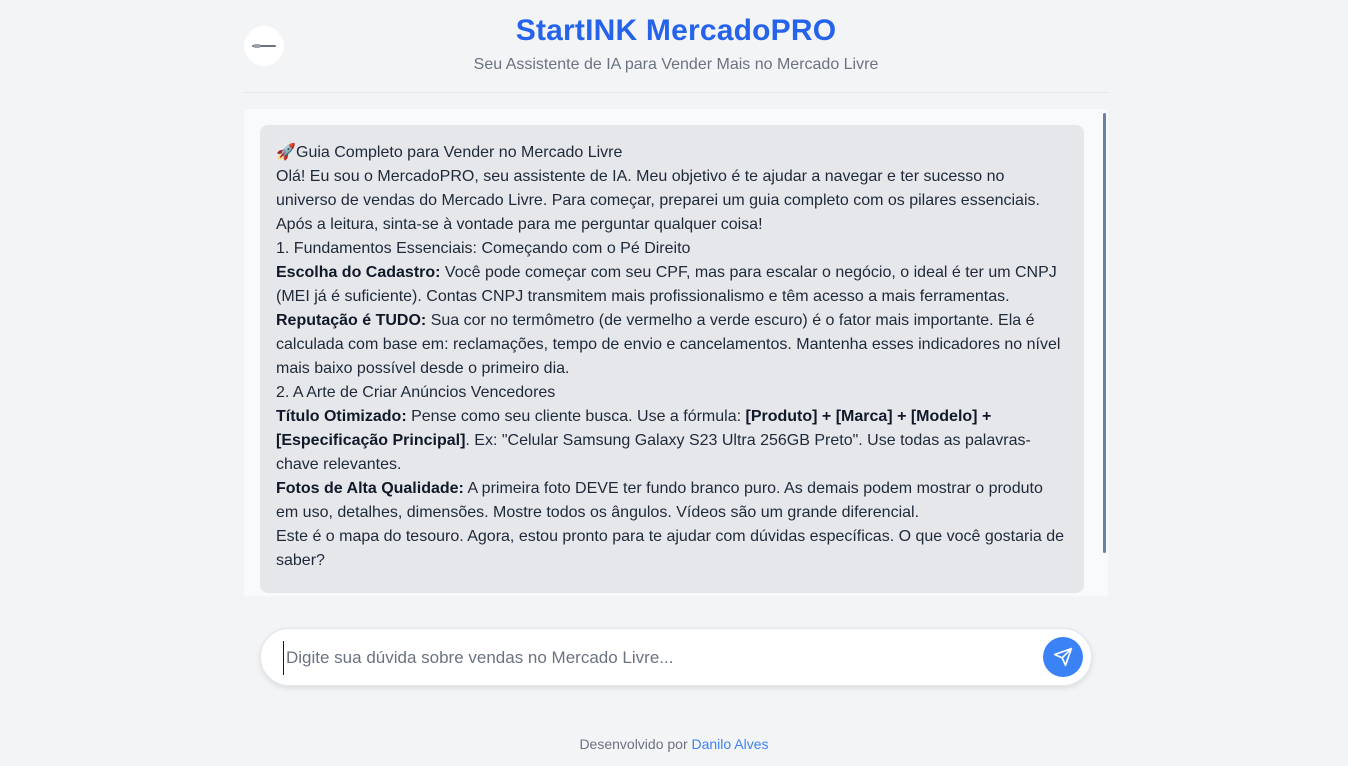  I want to click on tip-label: Título Otimizado:, so click(341, 416).